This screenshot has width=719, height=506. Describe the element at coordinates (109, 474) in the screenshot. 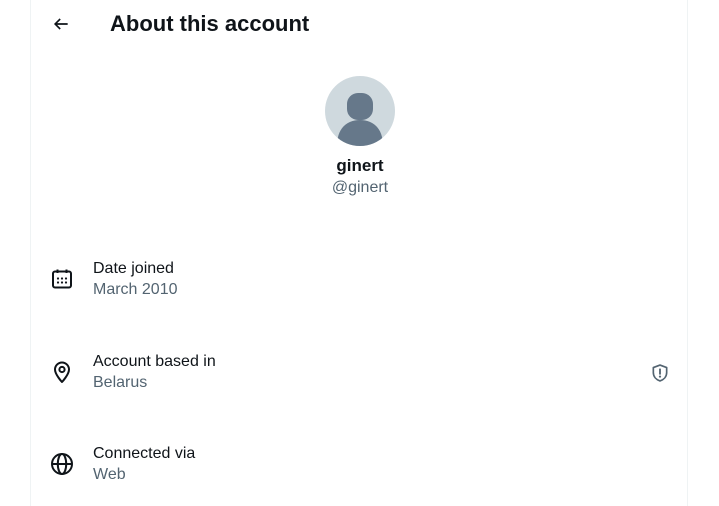

I see `info-value: Web` at that location.